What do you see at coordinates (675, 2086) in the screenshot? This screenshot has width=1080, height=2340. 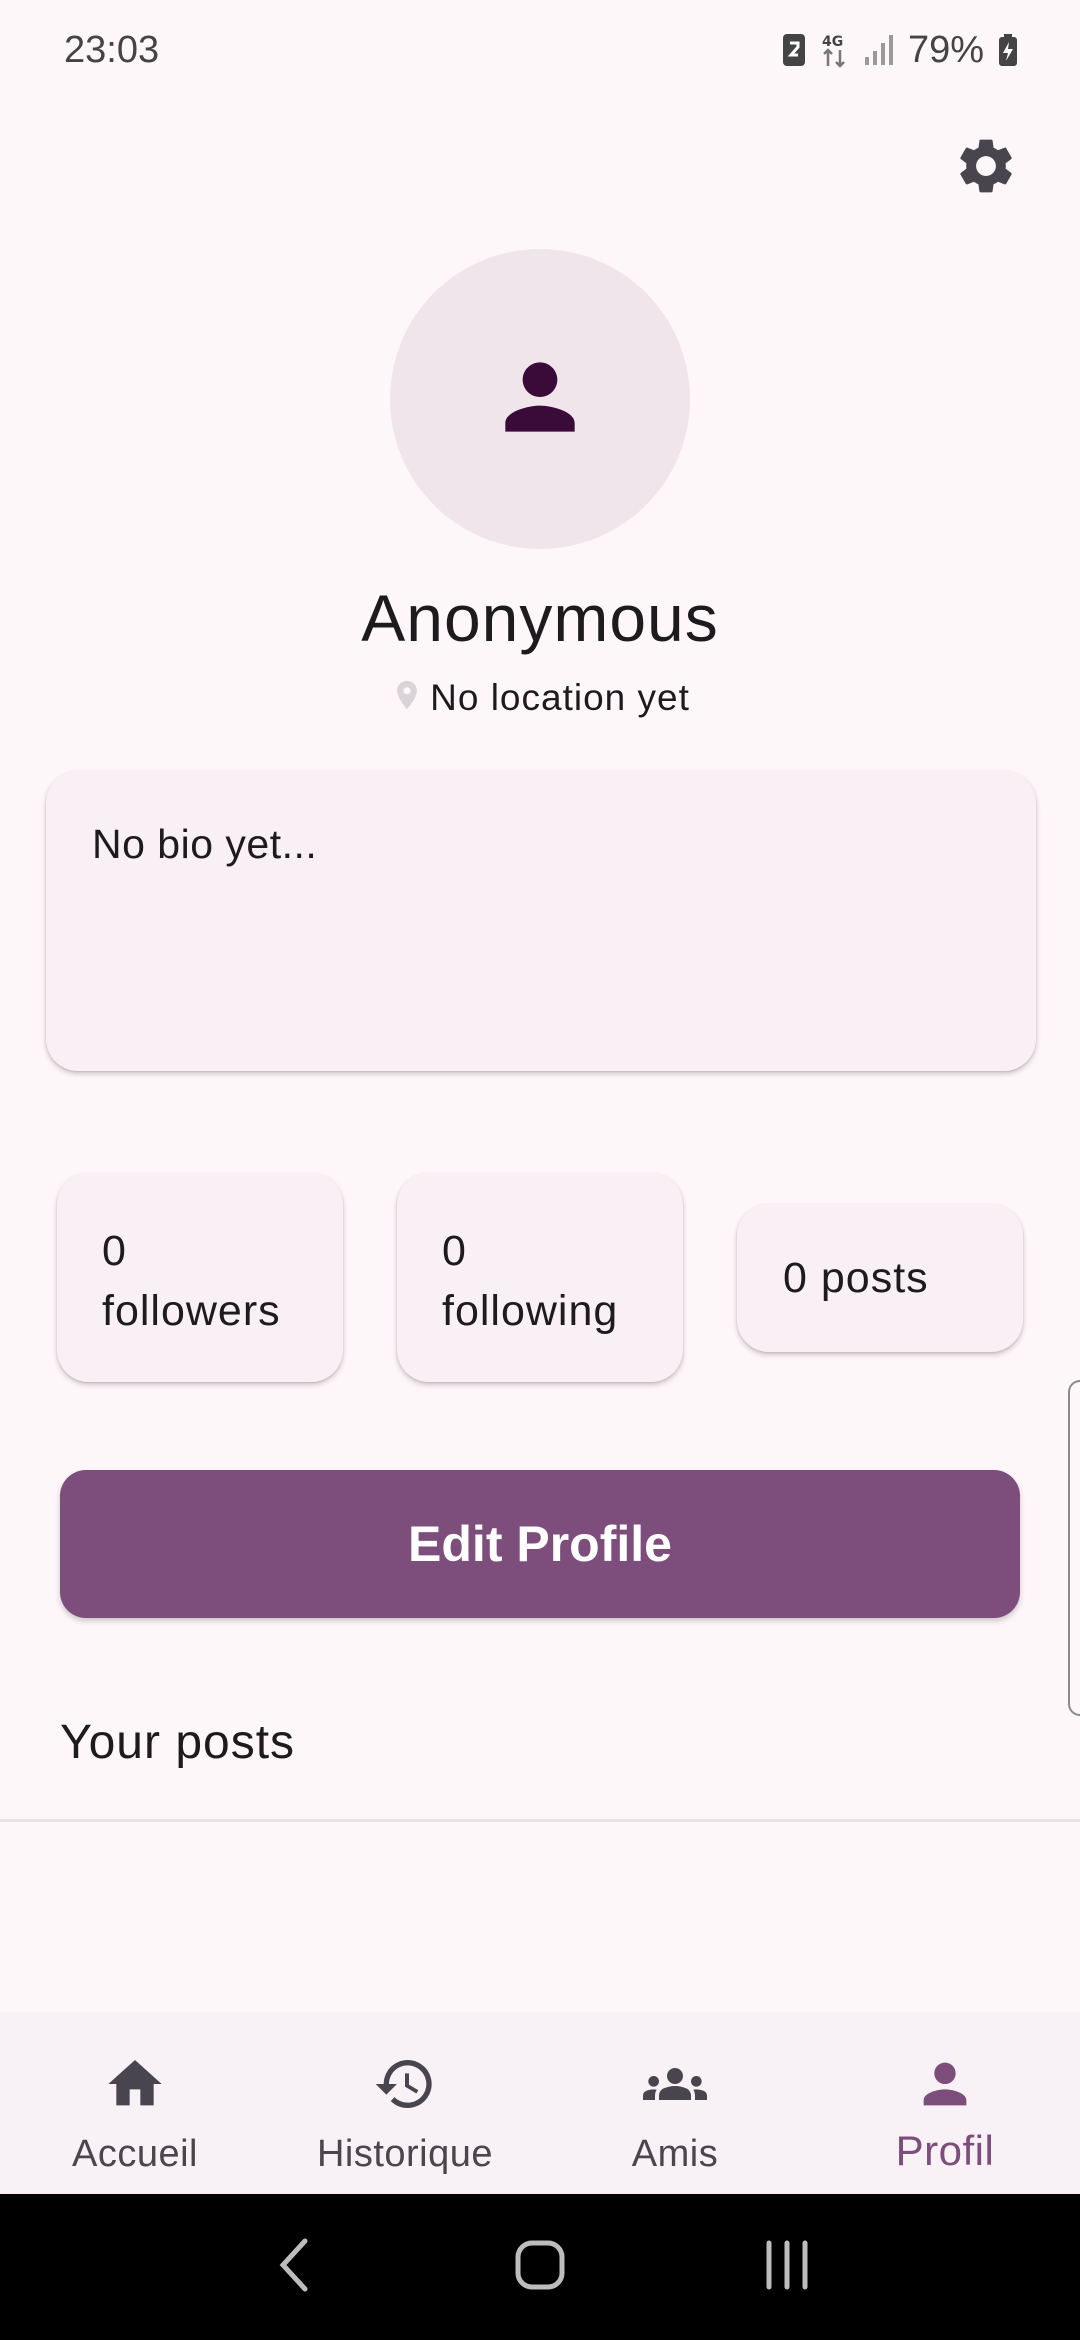 I see `group-icon` at bounding box center [675, 2086].